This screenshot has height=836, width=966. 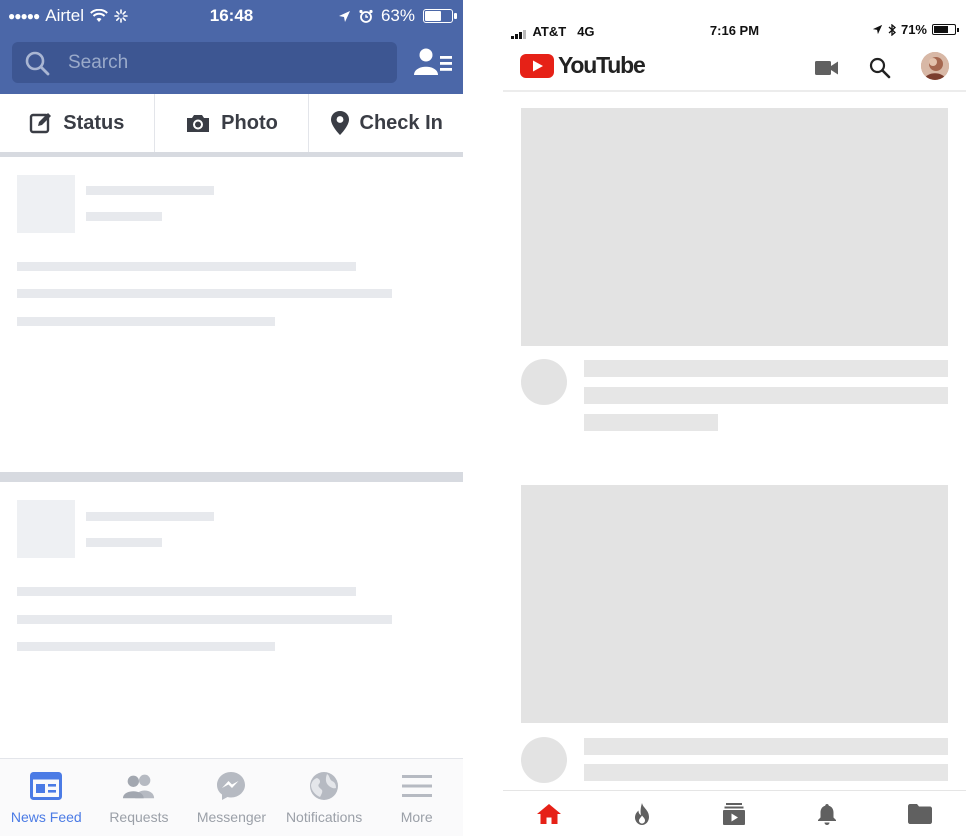 I want to click on photo-button: Photo, so click(x=231, y=123).